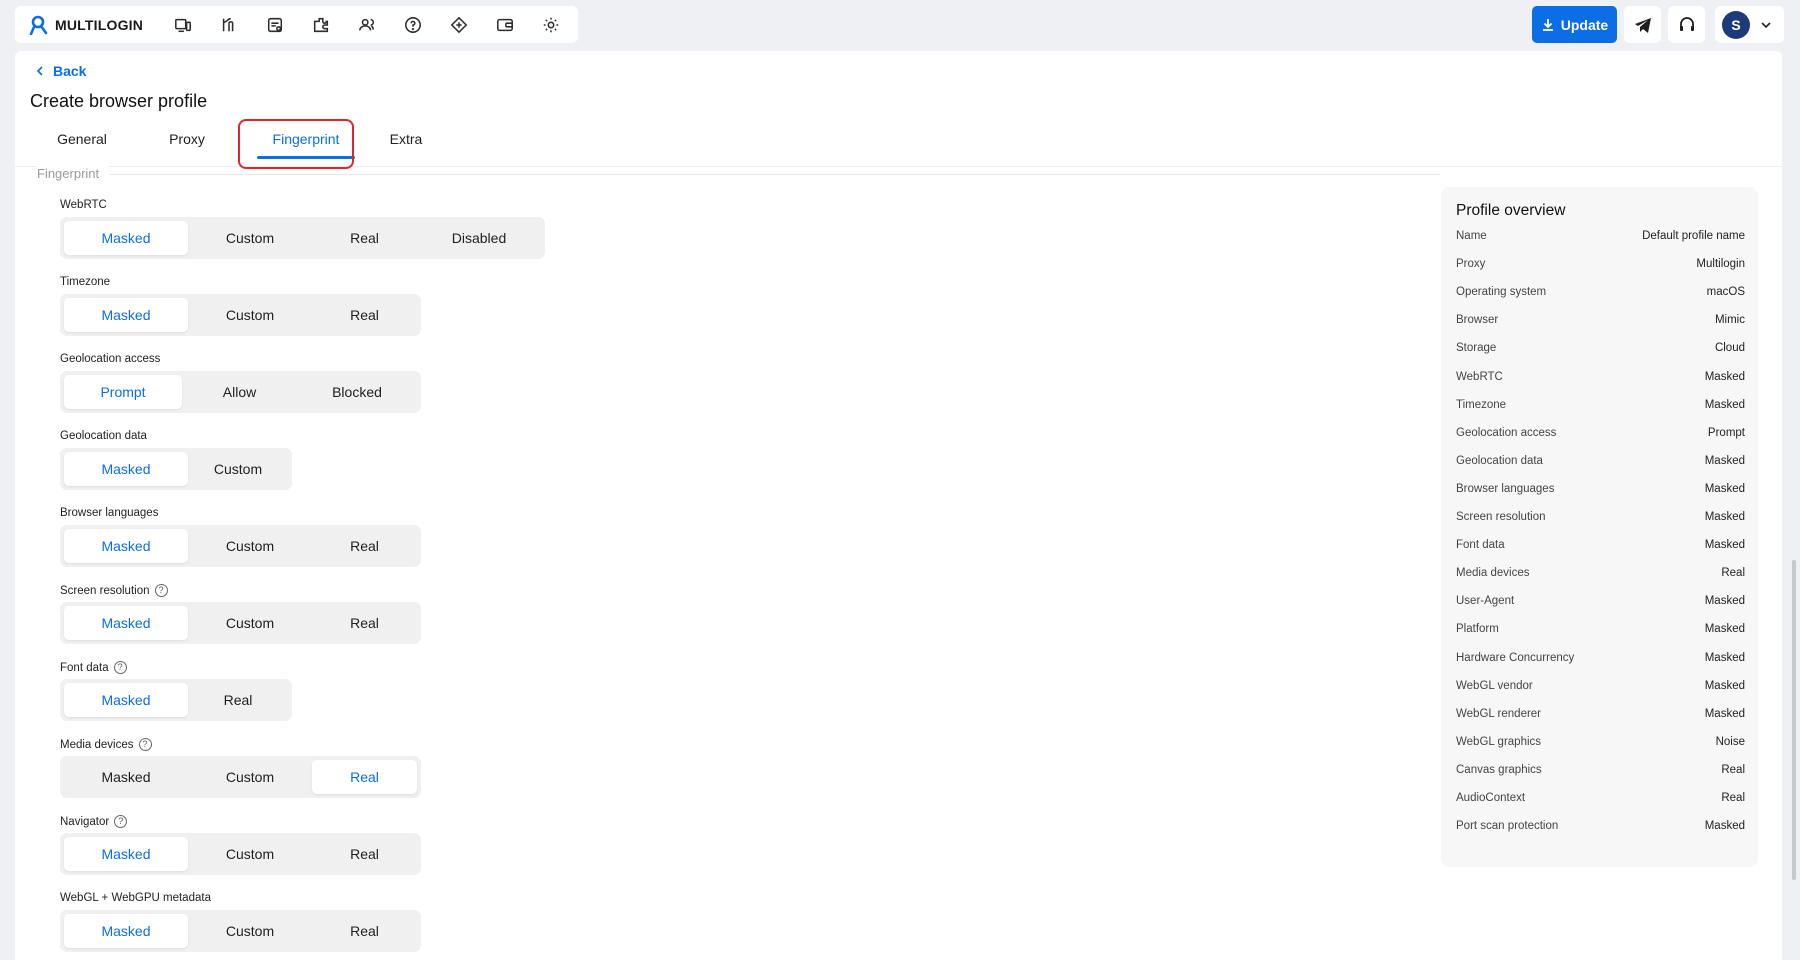  Describe the element at coordinates (1476, 348) in the screenshot. I see `overview-label: Storage` at that location.